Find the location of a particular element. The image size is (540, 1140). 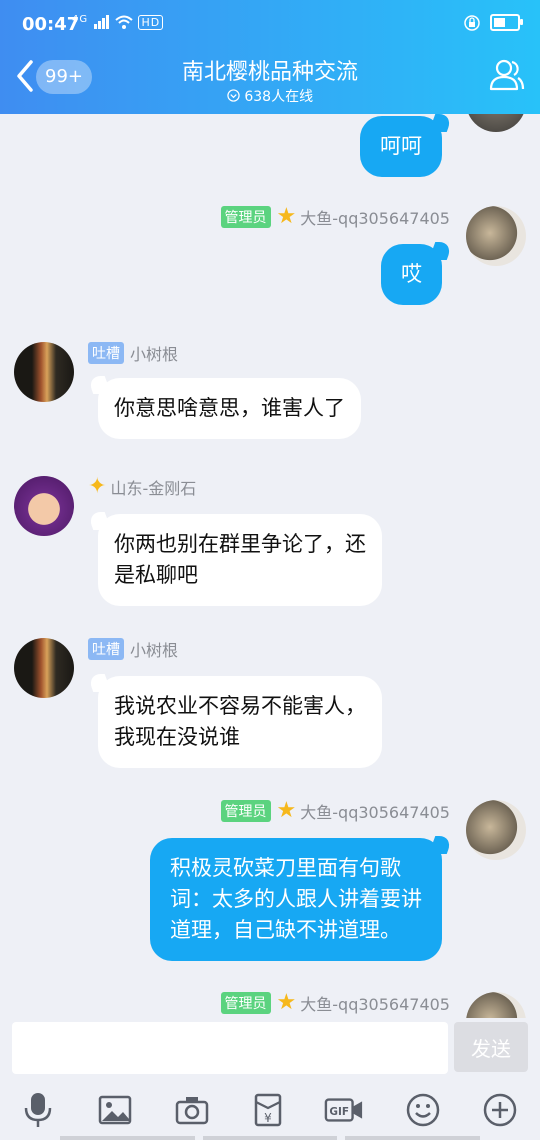

camera-icon is located at coordinates (192, 1111).